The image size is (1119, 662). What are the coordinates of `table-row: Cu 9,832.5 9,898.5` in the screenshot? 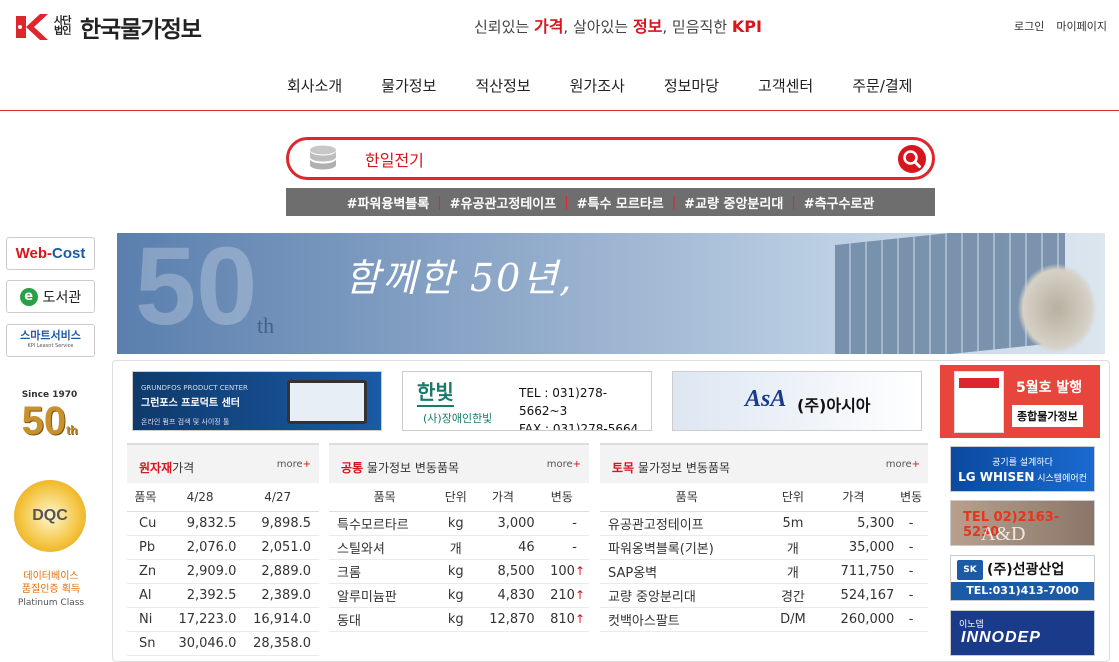 It's located at (223, 523).